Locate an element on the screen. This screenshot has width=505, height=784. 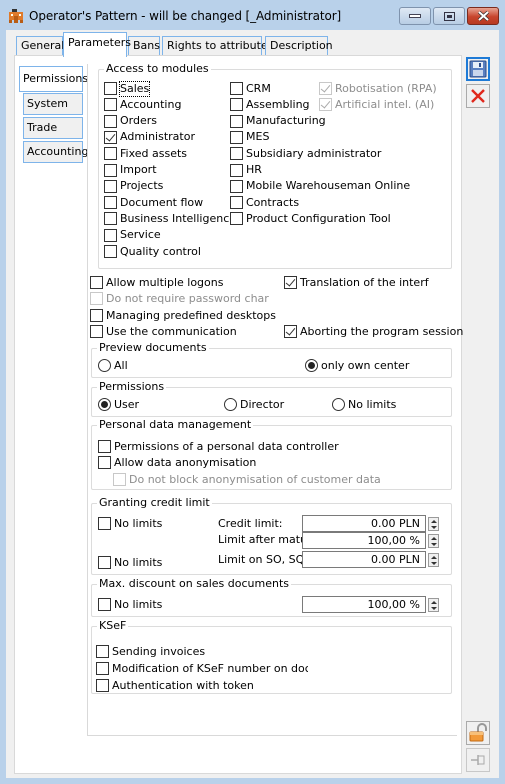
ksef-sending-invoices-checkbox: Sending invoices is located at coordinates (150, 651).